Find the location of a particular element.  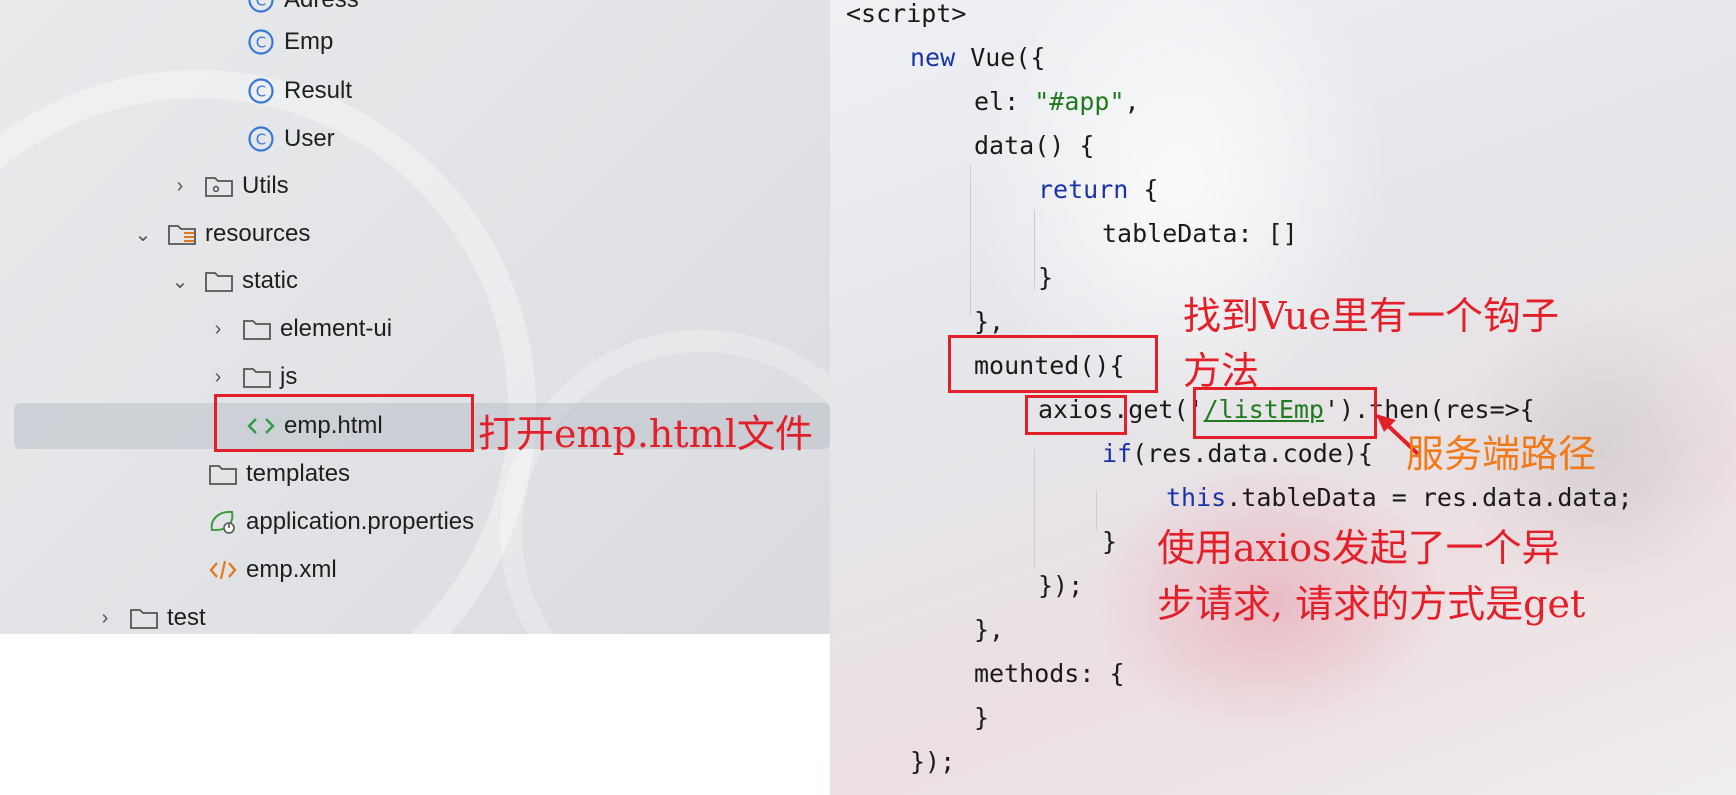

blank-area is located at coordinates (415, 714).